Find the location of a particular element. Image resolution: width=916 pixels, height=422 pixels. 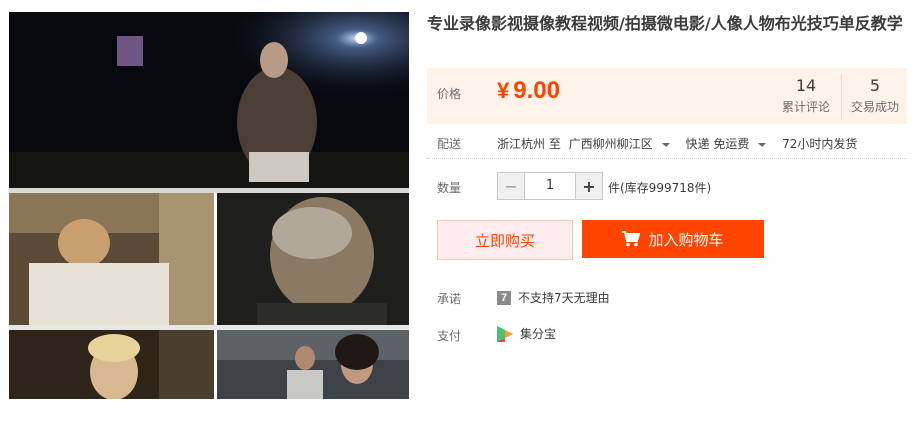

image-panel-old-man is located at coordinates (313, 259).